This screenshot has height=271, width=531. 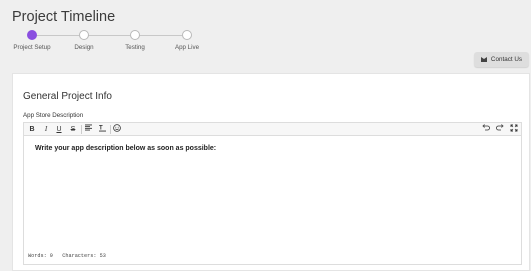 What do you see at coordinates (84, 47) in the screenshot?
I see `step-label: Design` at bounding box center [84, 47].